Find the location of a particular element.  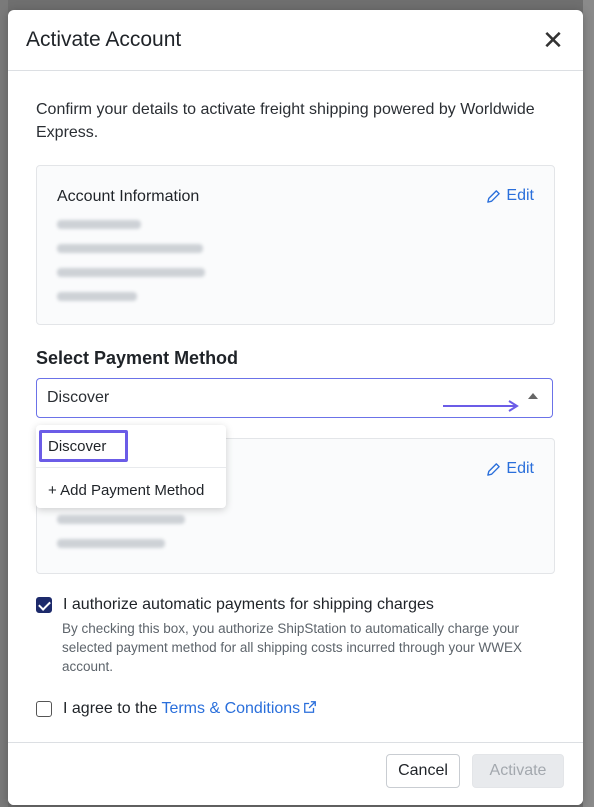

redacted-phone is located at coordinates (97, 296).